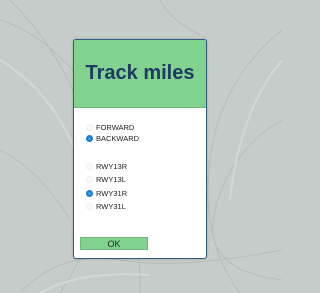  I want to click on option-label: RWY31L, so click(111, 206).